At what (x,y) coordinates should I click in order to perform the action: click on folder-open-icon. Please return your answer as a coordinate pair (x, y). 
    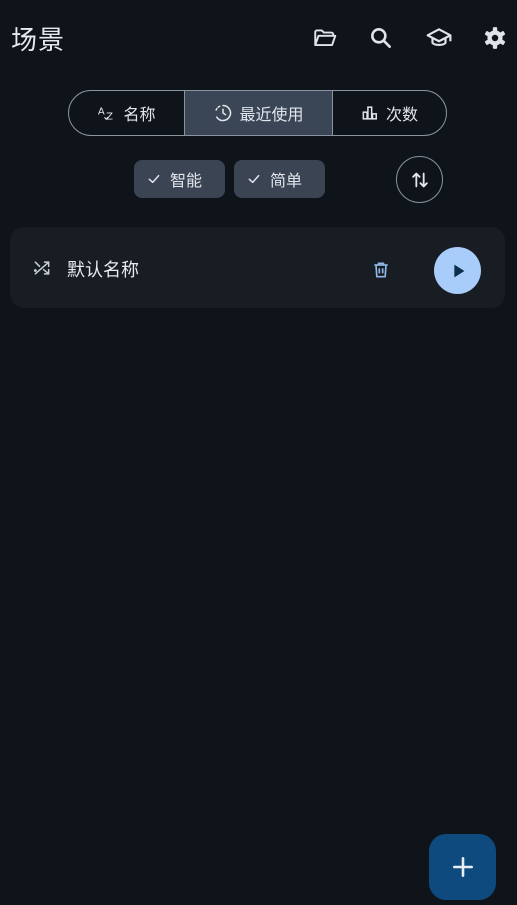
    Looking at the image, I should click on (325, 38).